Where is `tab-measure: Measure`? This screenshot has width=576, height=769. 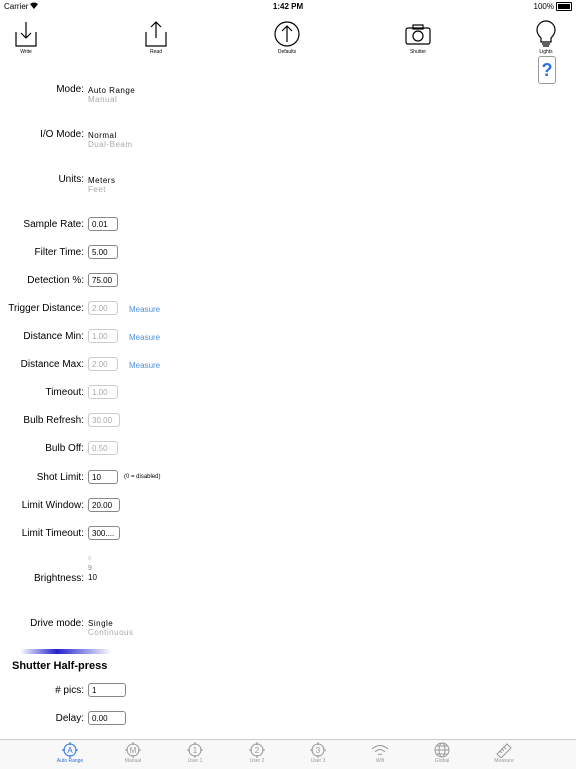 tab-measure: Measure is located at coordinates (504, 753).